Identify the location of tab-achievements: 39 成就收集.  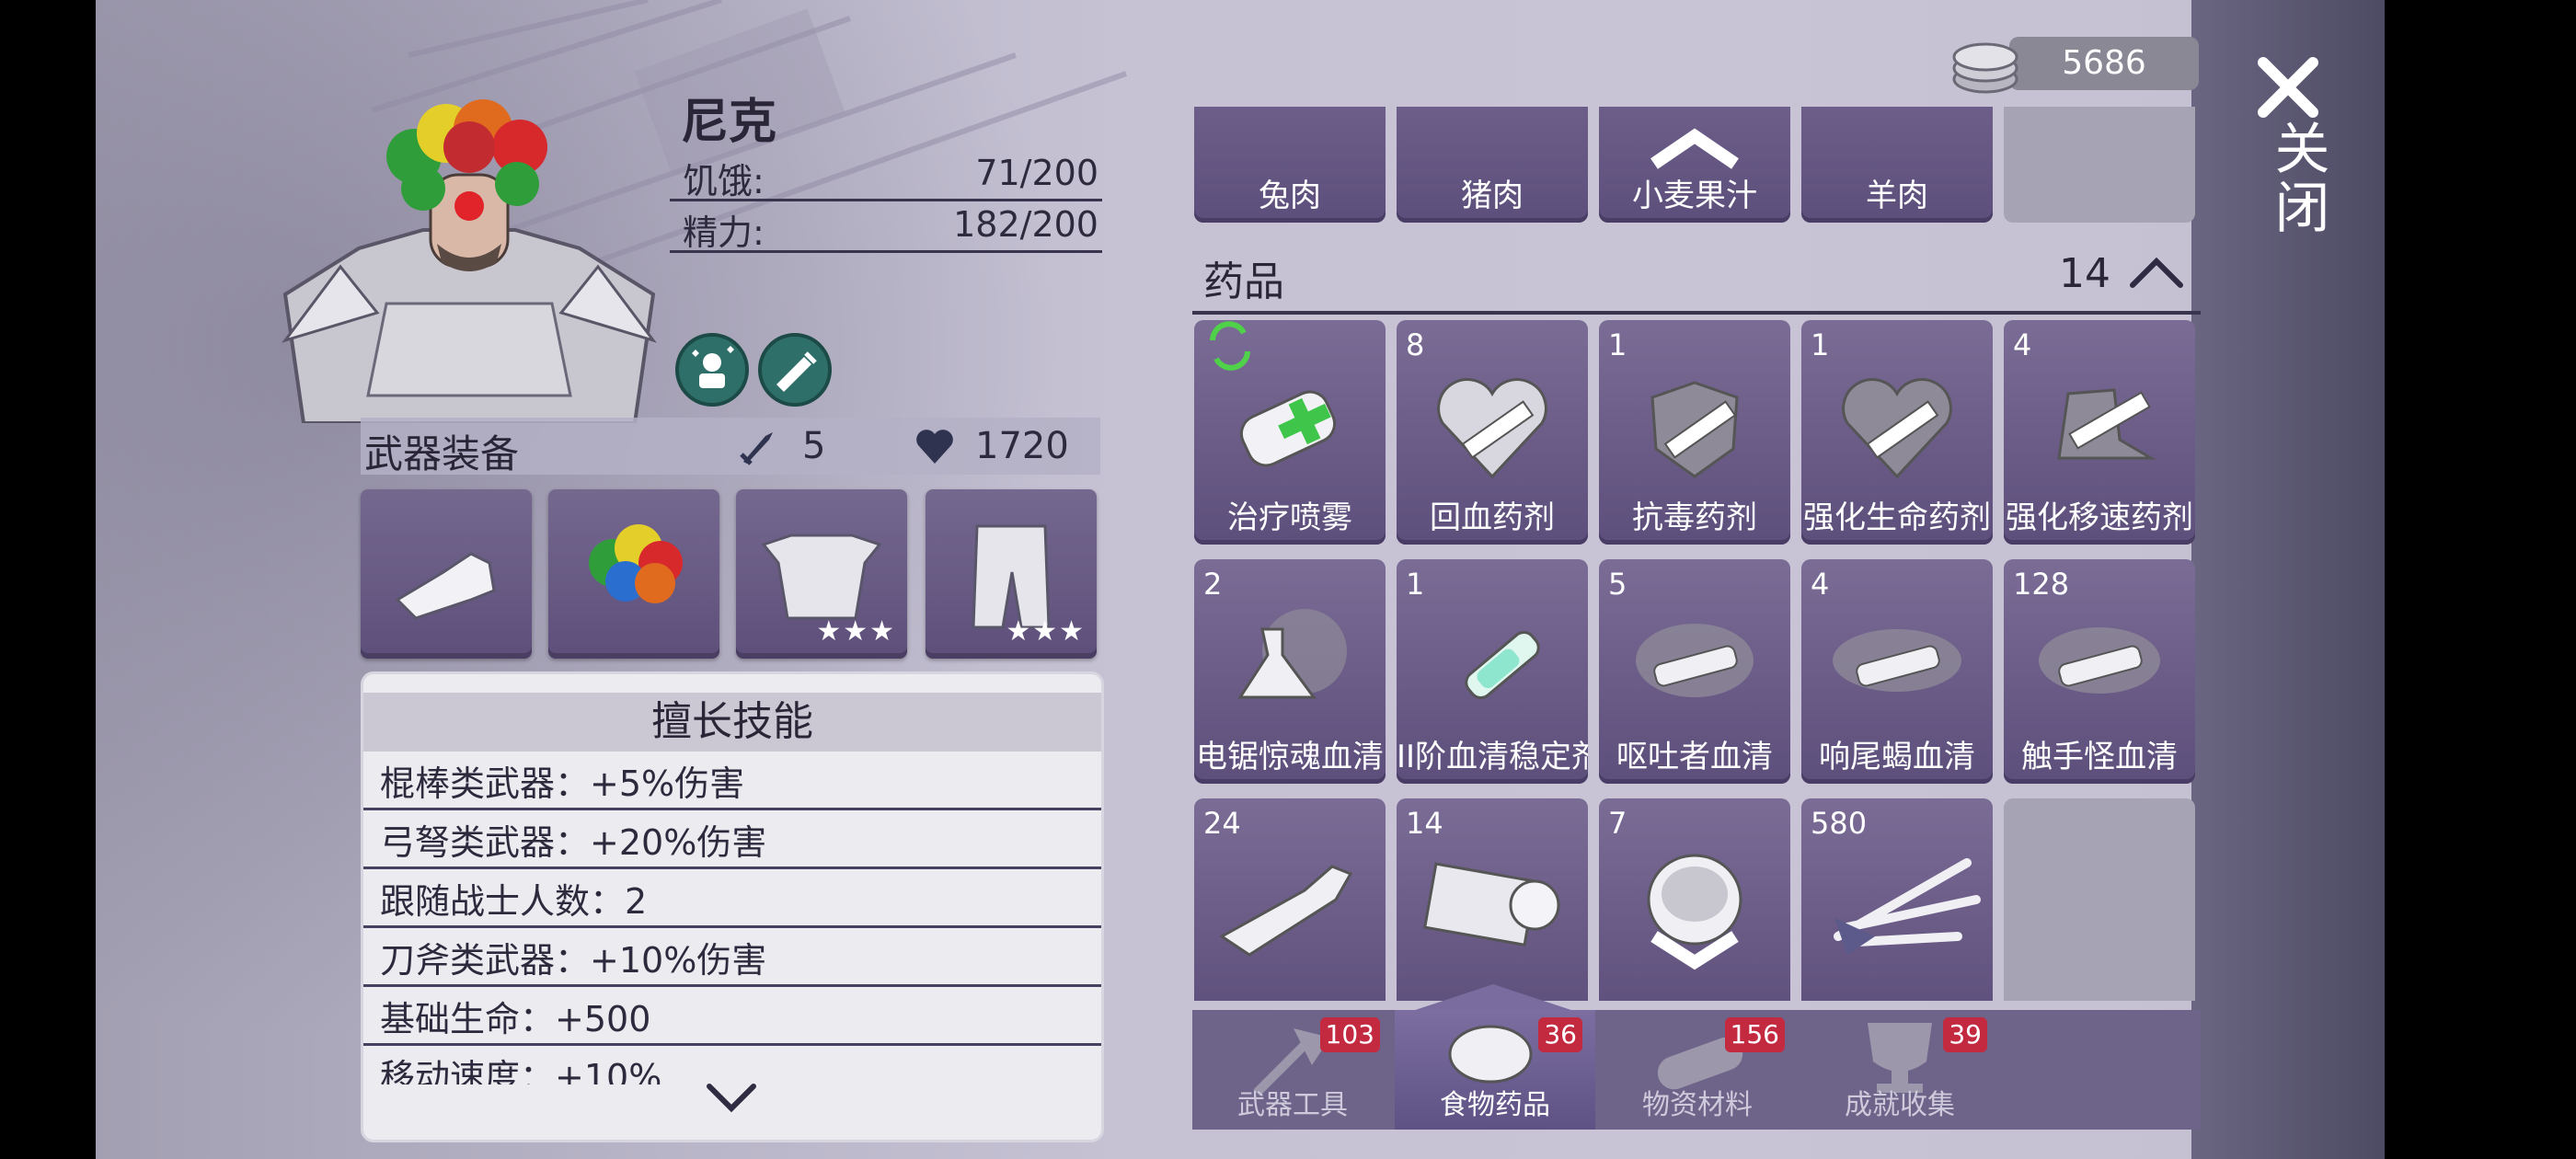
(1900, 1070).